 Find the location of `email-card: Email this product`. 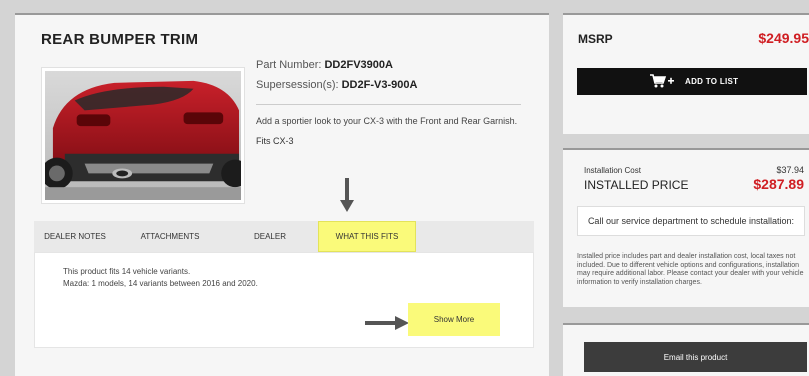

email-card: Email this product is located at coordinates (686, 349).